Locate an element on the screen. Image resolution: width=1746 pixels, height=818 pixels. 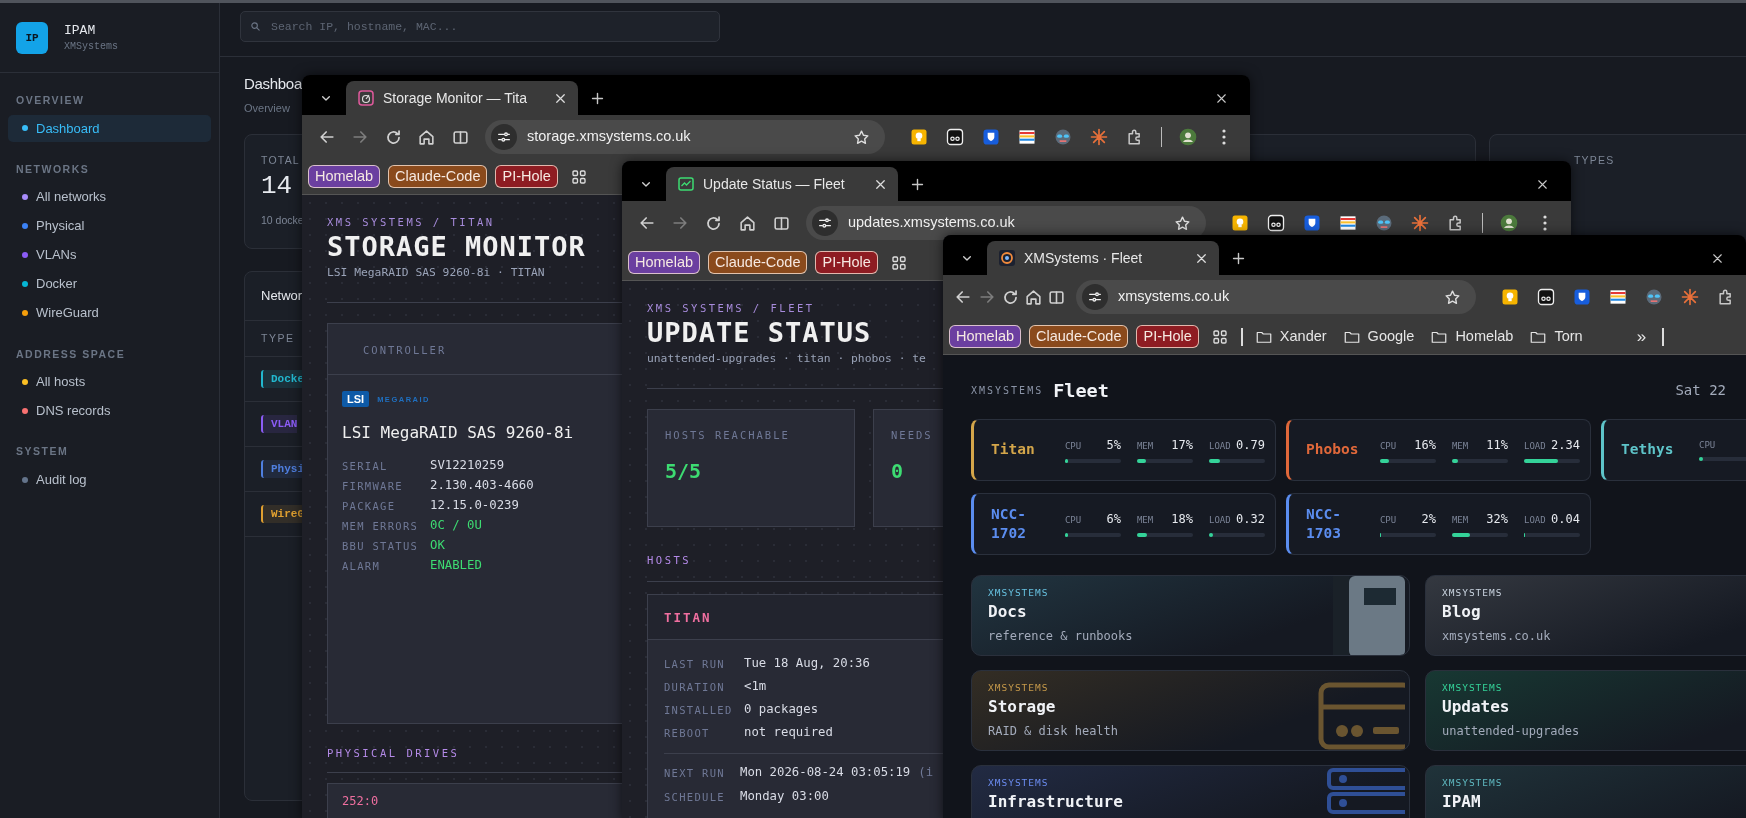
metric-value: 0.04 is located at coordinates (1565, 520).